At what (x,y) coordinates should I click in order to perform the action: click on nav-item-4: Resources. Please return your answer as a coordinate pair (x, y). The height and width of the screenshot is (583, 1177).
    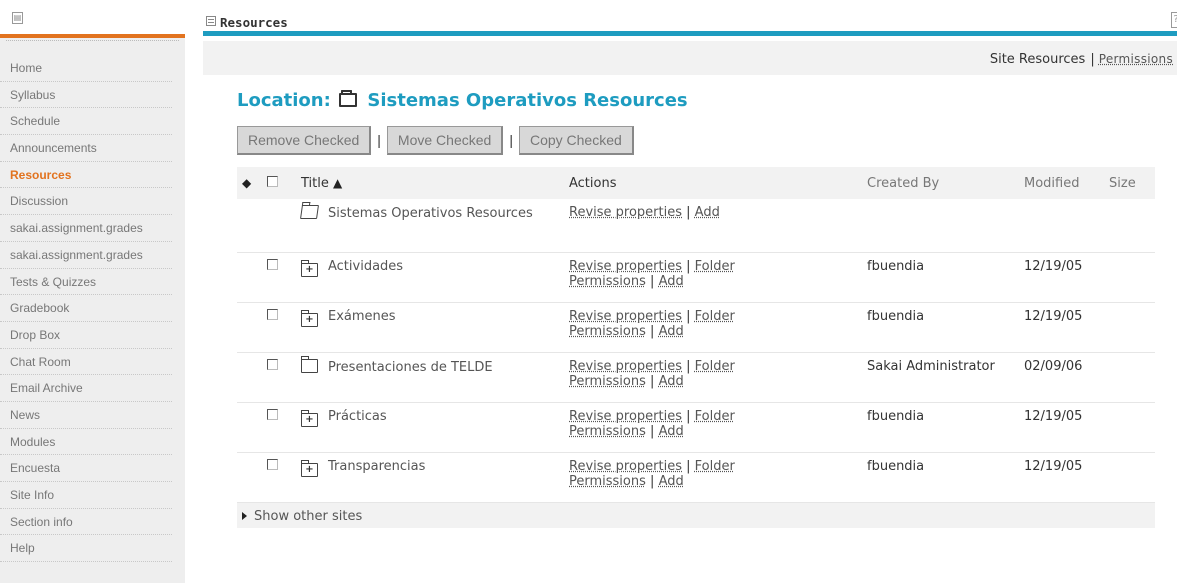
    Looking at the image, I should click on (86, 175).